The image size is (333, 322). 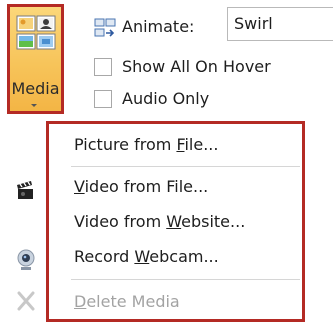 What do you see at coordinates (158, 26) in the screenshot?
I see `animate-label: Animate:` at bounding box center [158, 26].